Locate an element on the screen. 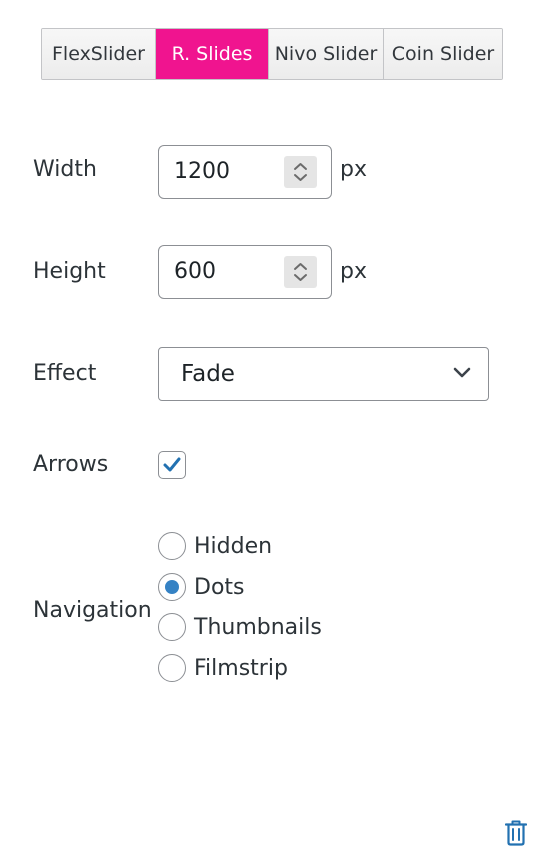  effect-selected-value: Fade is located at coordinates (208, 374).